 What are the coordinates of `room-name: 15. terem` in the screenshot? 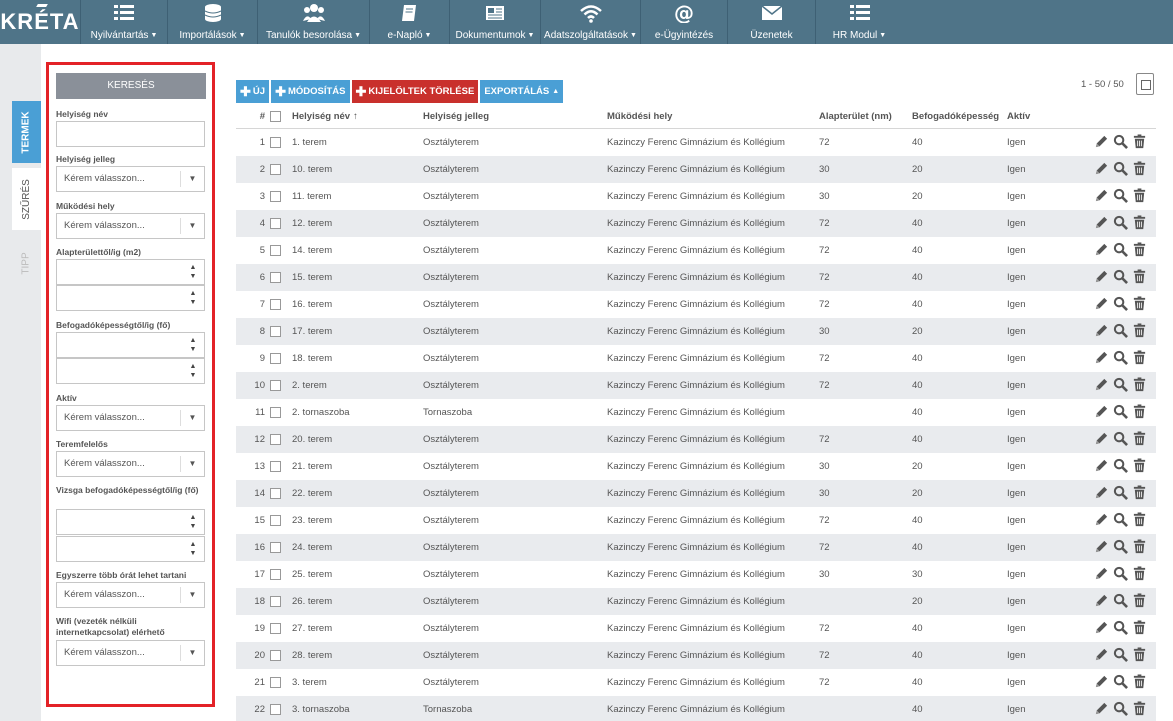 It's located at (312, 277).